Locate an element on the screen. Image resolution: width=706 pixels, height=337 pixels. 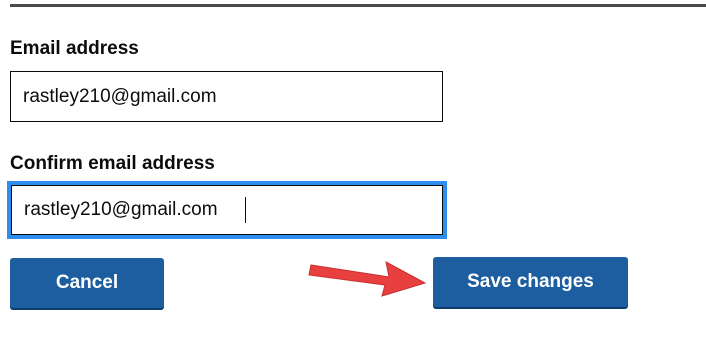
email-label: Email address is located at coordinates (74, 48).